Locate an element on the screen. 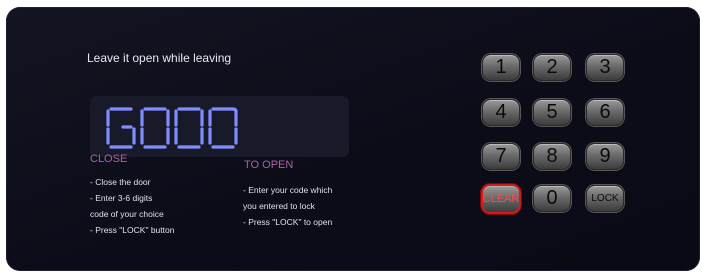  key-7: 7 is located at coordinates (501, 156).